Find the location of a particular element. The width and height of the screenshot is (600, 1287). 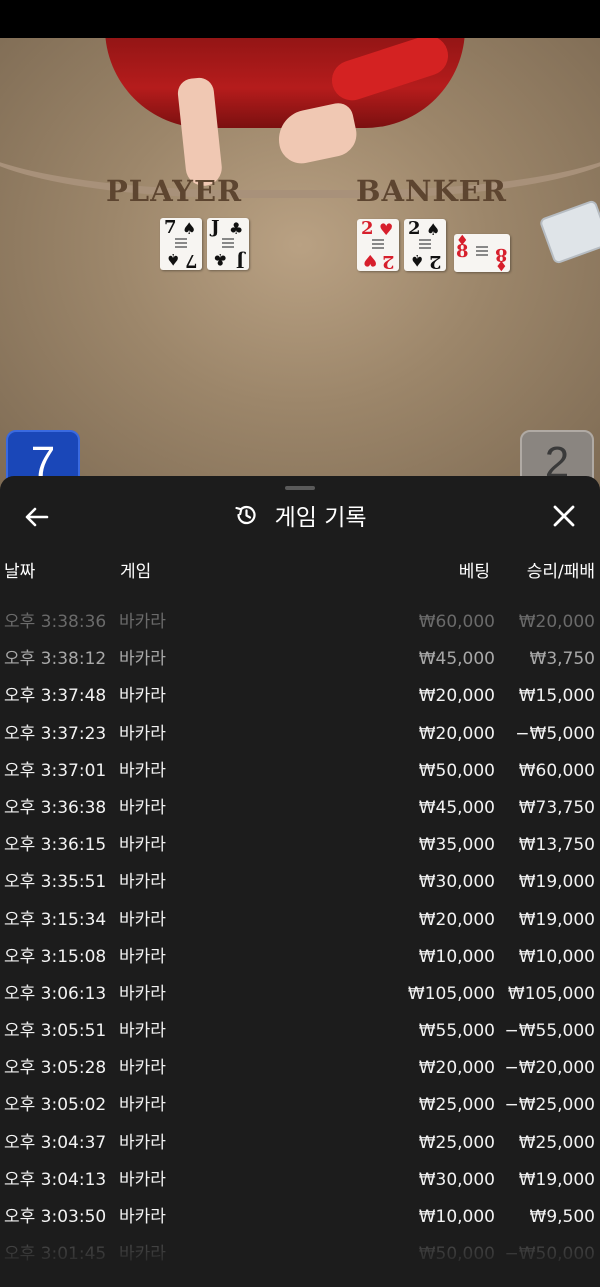

row-result: −₩20,000 is located at coordinates (549, 1068).